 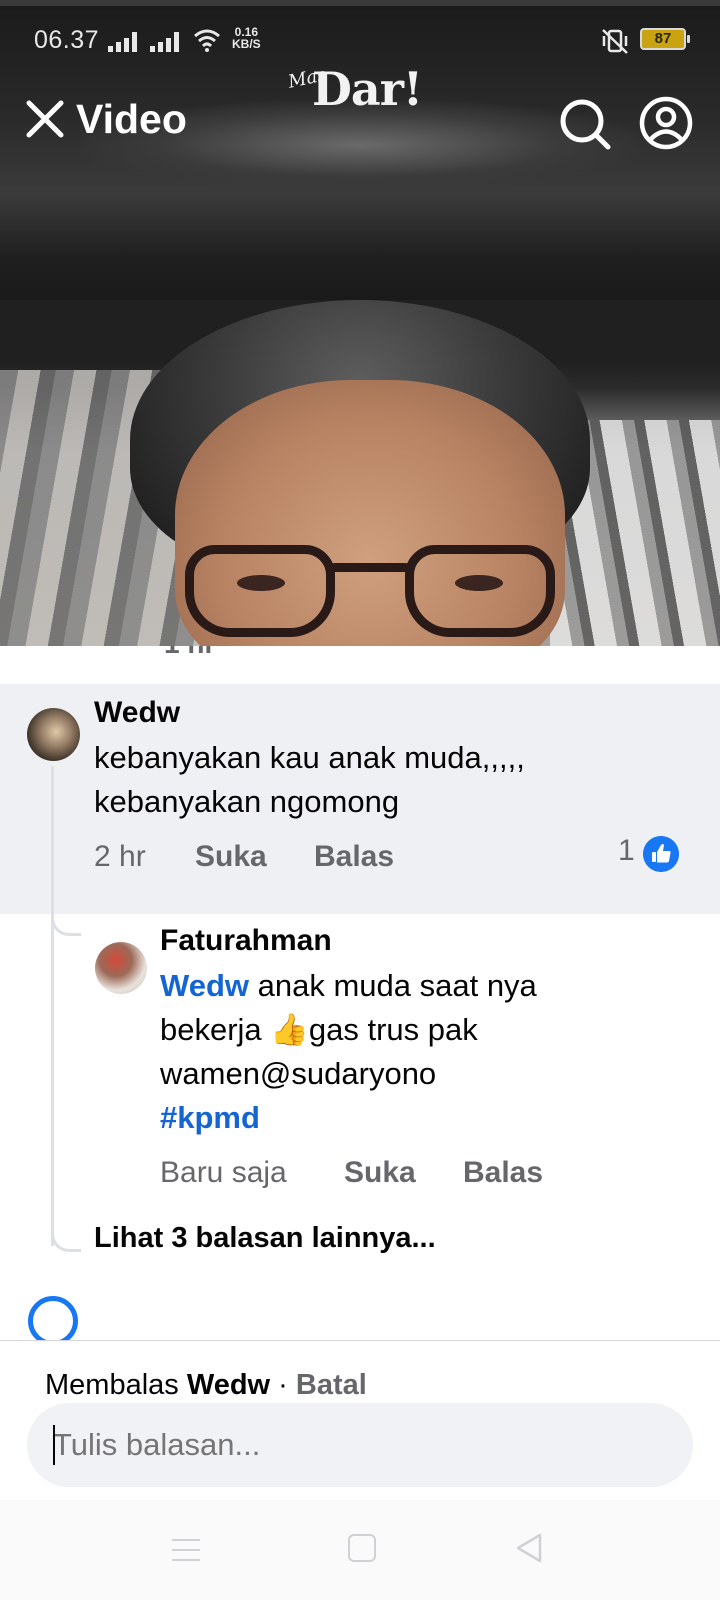 I want to click on comment-time: 2 hr, so click(x=120, y=856).